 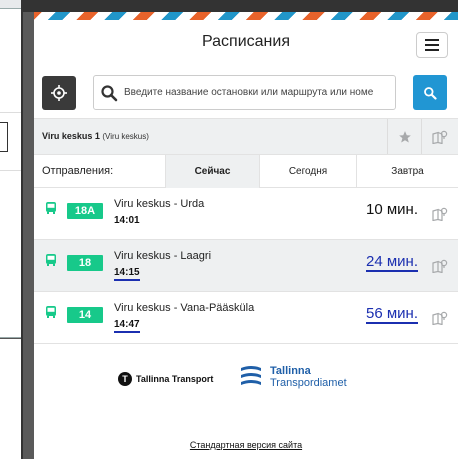 I want to click on route-name: Viru keskus - Vana-Pääsküla, so click(x=184, y=308).